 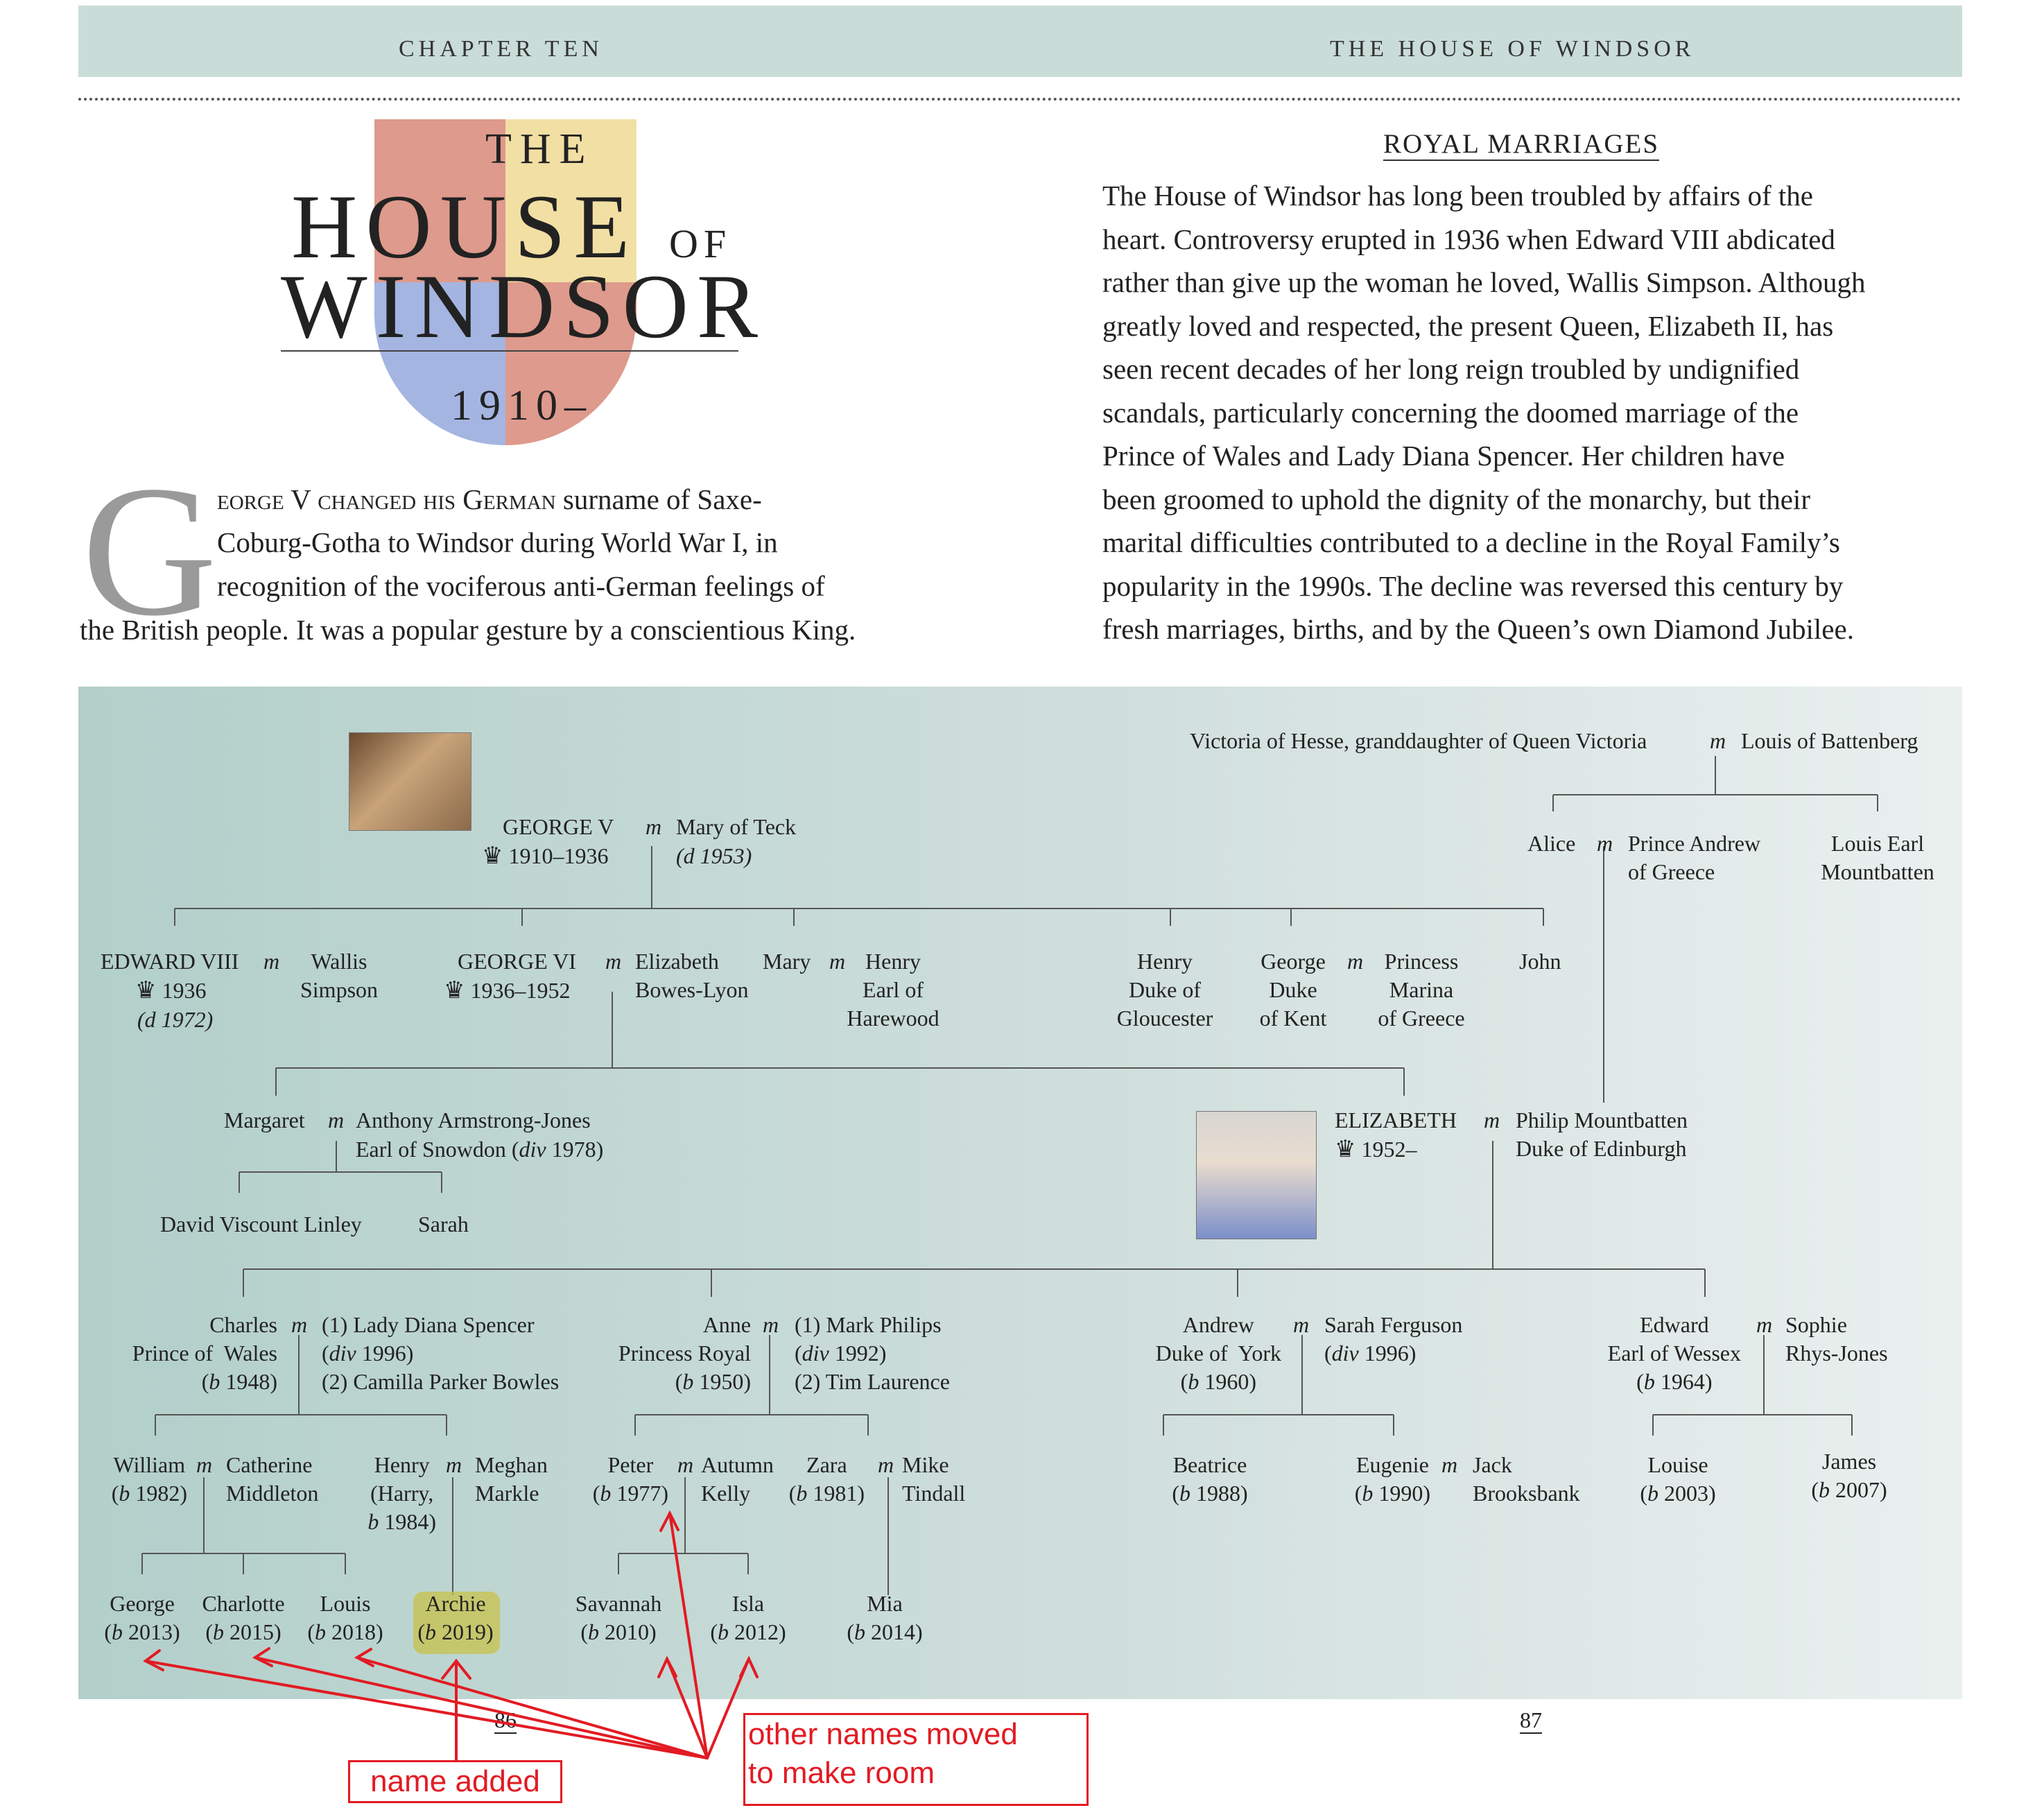 What do you see at coordinates (916, 1759) in the screenshot?
I see `annotation-names-moved: other names moved to make room` at bounding box center [916, 1759].